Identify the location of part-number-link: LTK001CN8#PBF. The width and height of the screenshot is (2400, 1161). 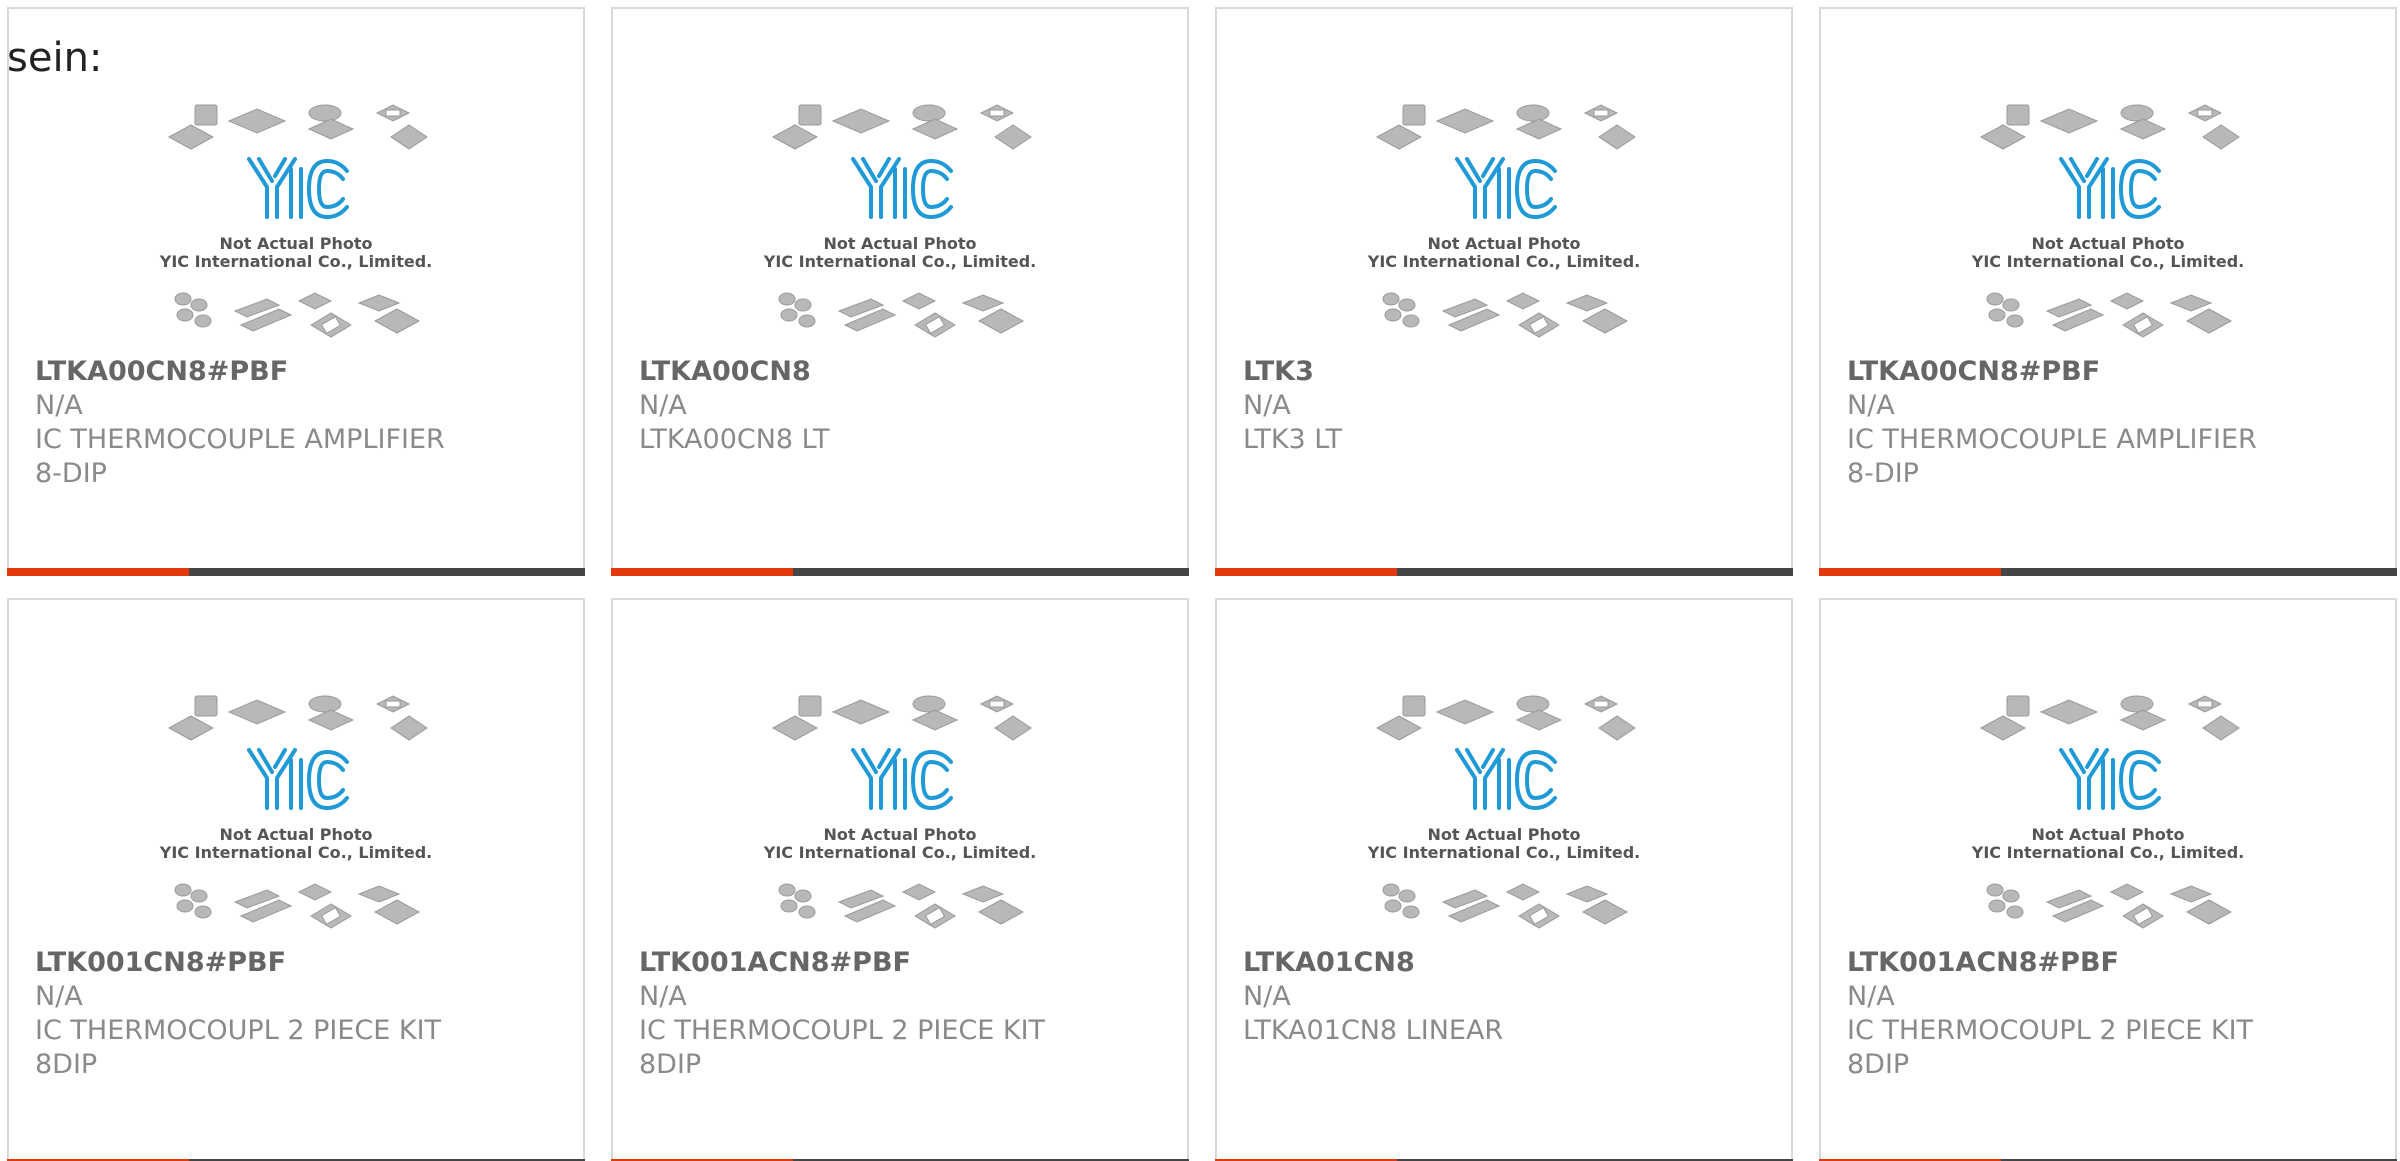
(304, 963).